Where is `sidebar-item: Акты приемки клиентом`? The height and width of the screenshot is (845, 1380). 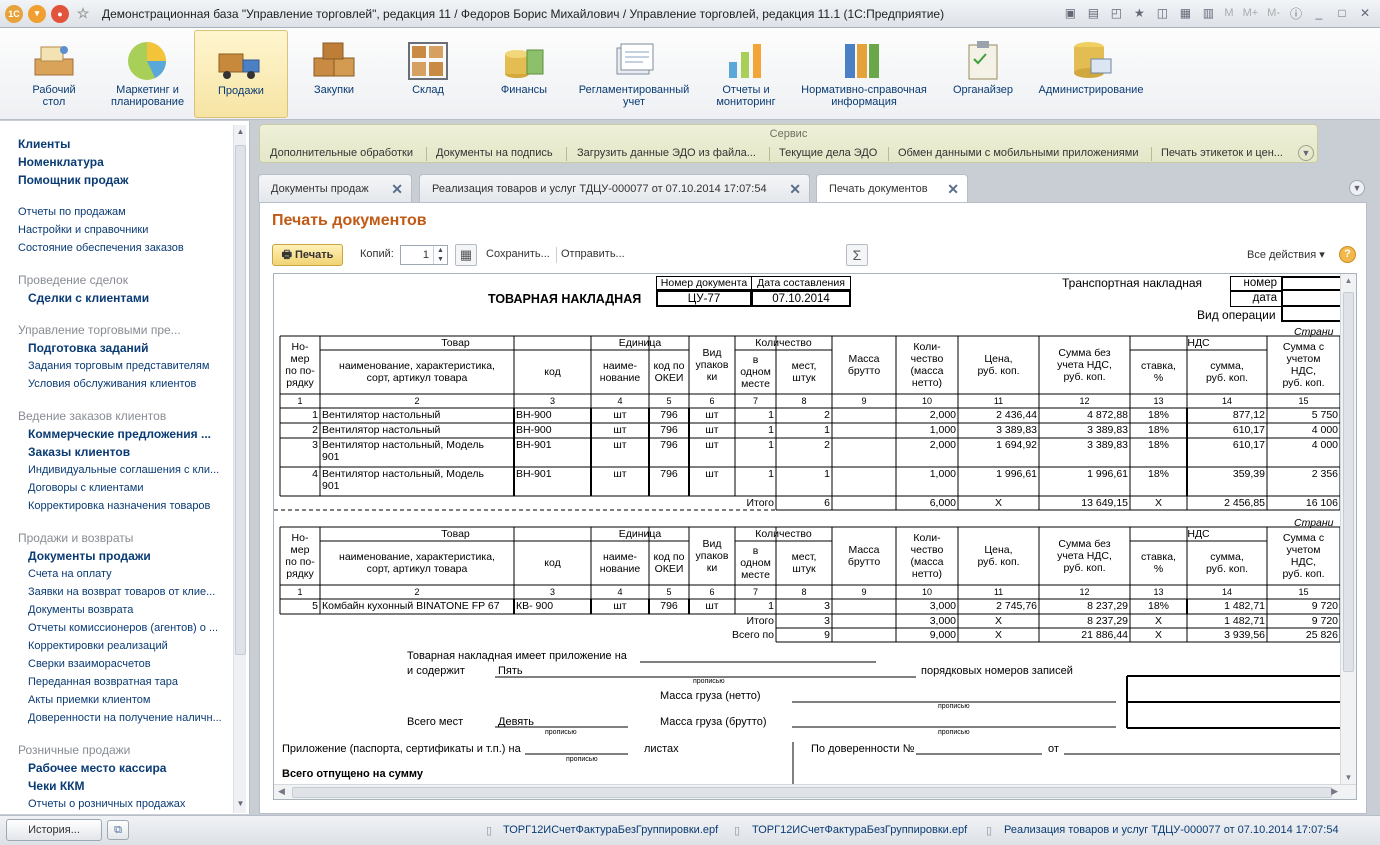
sidebar-item: Акты приемки клиентом is located at coordinates (89, 700).